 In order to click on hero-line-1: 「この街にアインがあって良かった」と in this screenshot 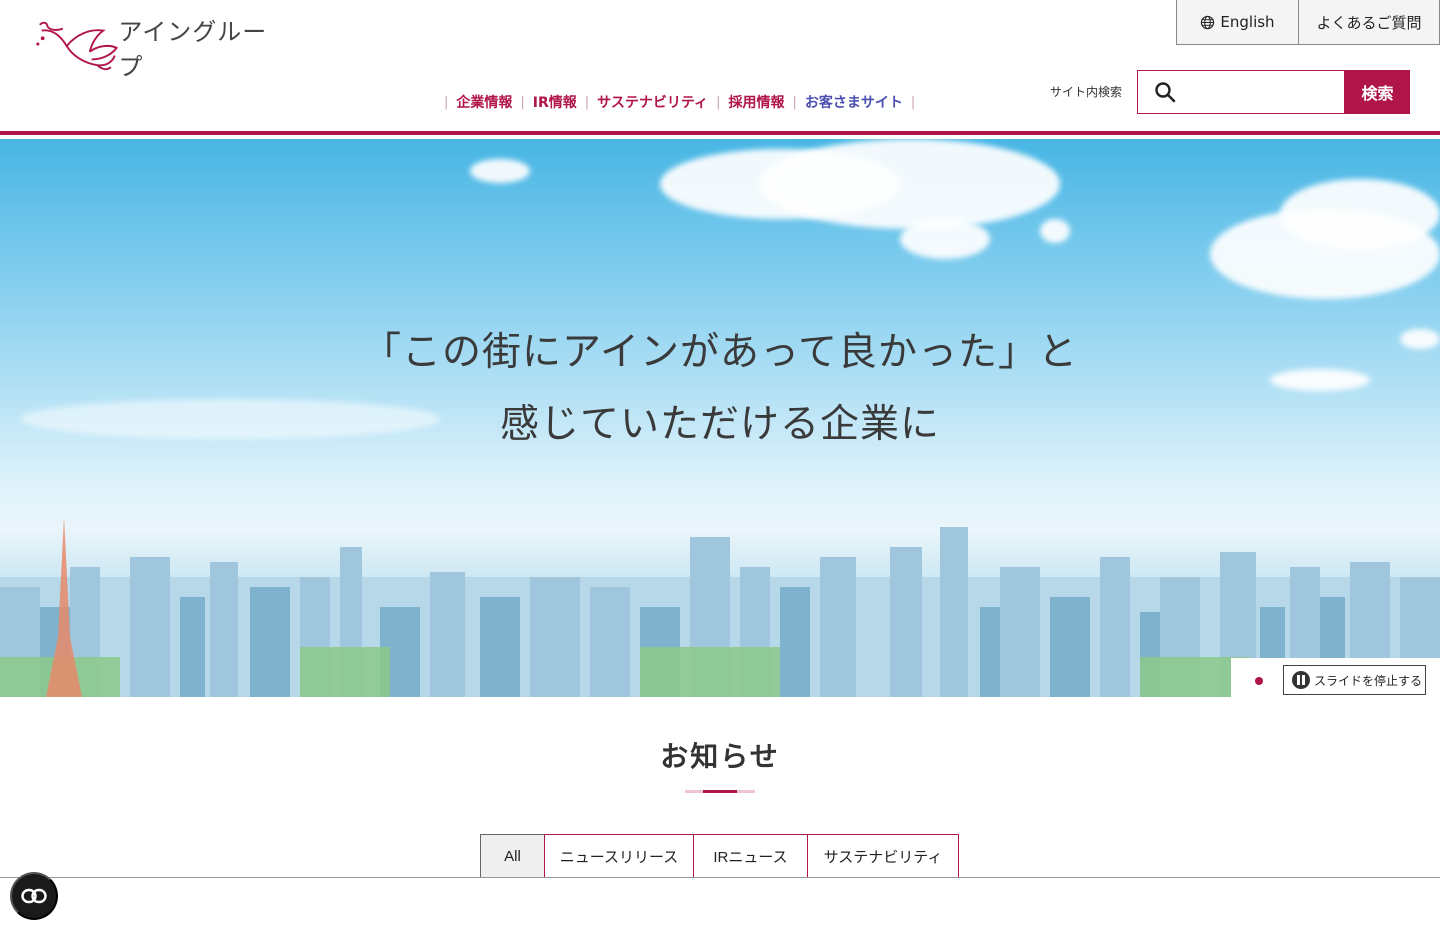, I will do `click(720, 352)`.